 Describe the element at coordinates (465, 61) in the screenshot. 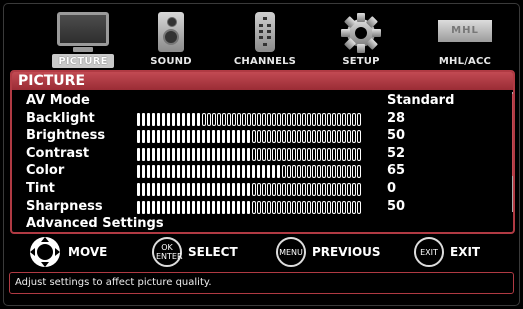

I see `tab-label: MHL/ACC` at that location.